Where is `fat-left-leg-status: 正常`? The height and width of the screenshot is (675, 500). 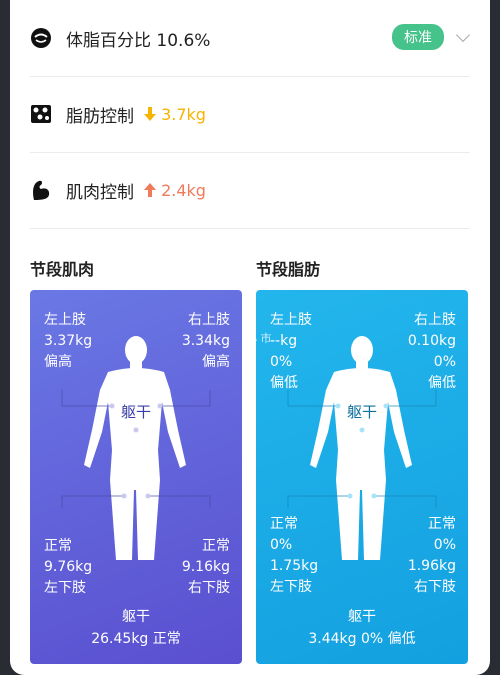 fat-left-leg-status: 正常 is located at coordinates (284, 524).